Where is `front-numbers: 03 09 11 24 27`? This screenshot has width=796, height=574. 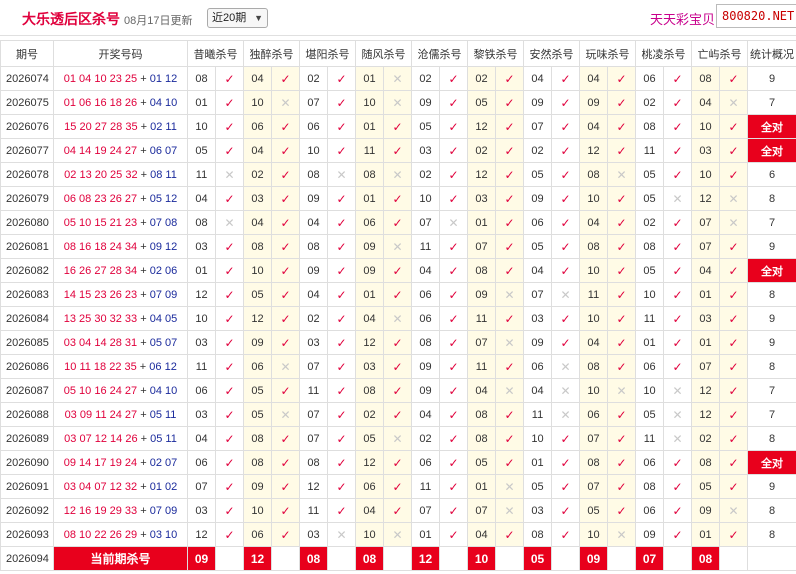
front-numbers: 03 09 11 24 27 is located at coordinates (101, 414).